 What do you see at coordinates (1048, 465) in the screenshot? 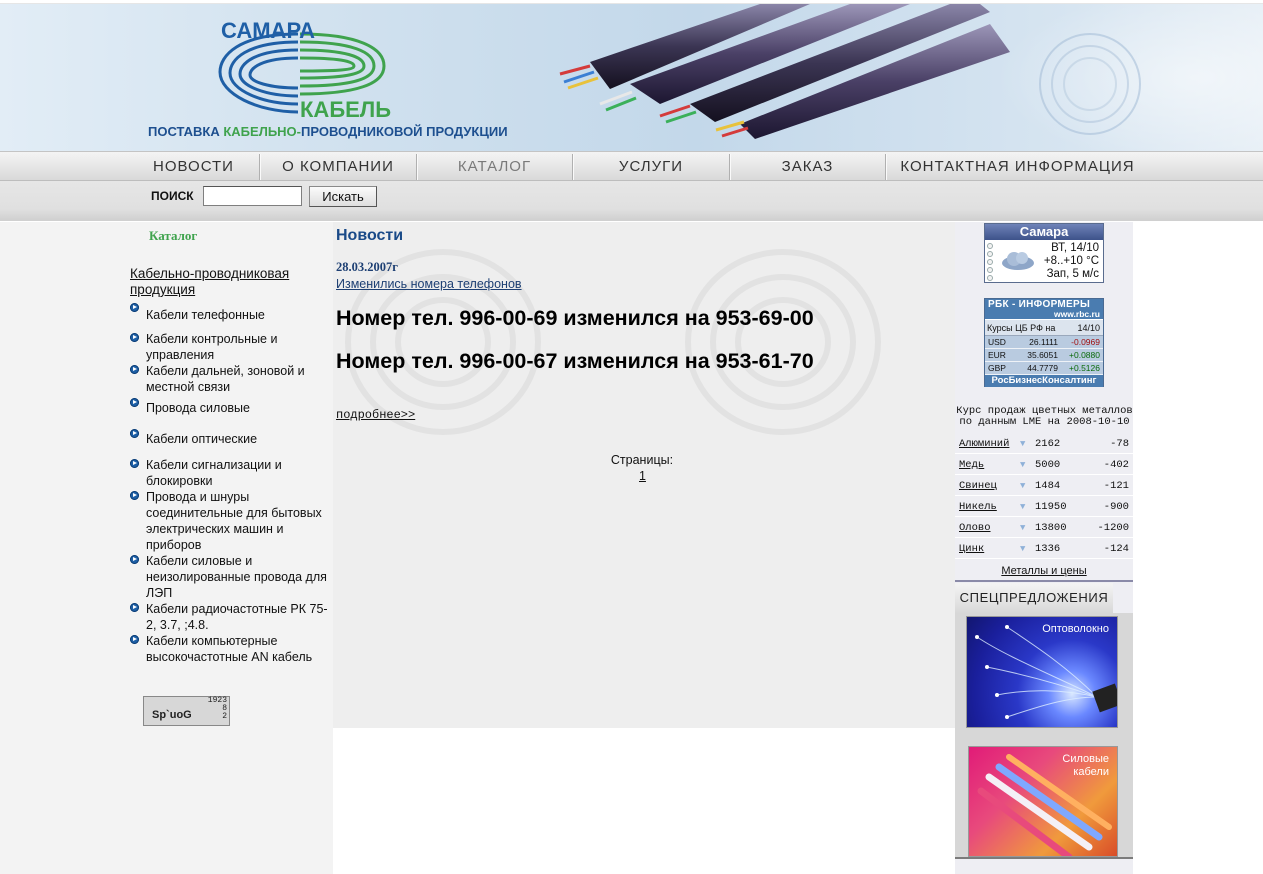
I see `metal-price: 5000` at bounding box center [1048, 465].